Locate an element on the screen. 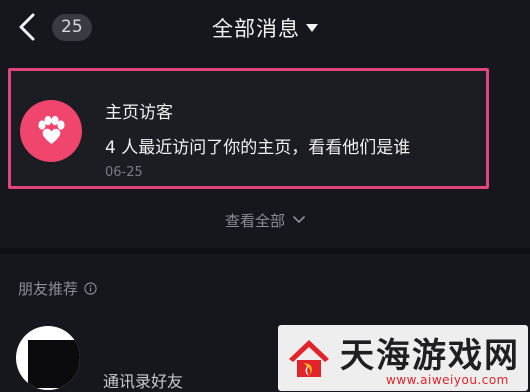 Image resolution: width=530 pixels, height=392 pixels. view-all-button: 查看全部 is located at coordinates (265, 220).